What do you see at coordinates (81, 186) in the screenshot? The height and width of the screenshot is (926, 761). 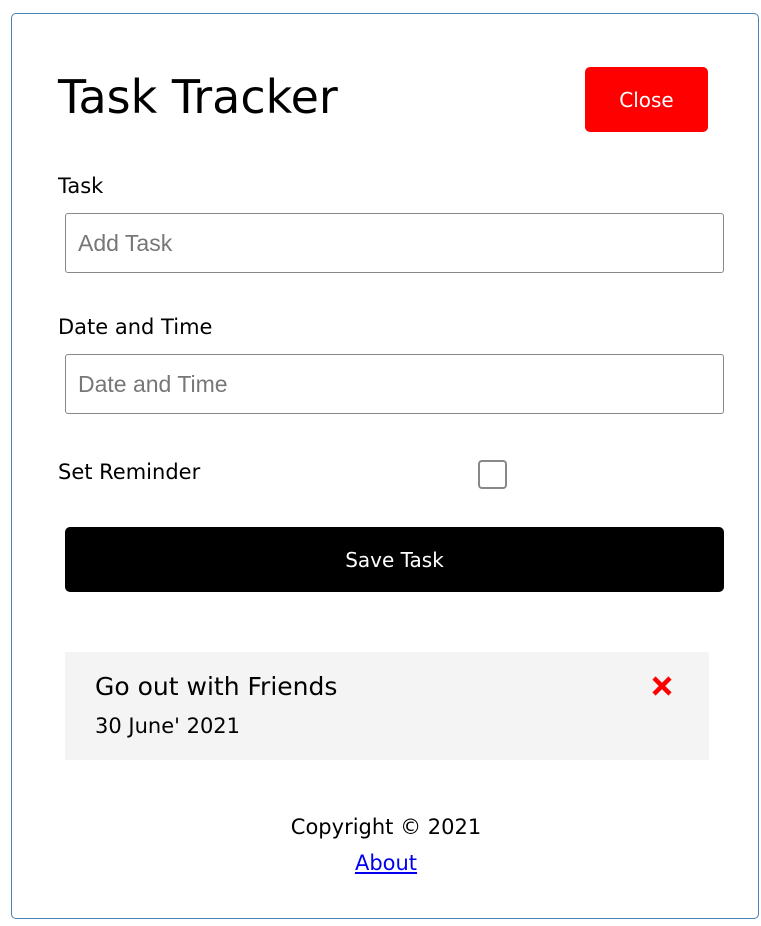 I see `task-label: Task` at bounding box center [81, 186].